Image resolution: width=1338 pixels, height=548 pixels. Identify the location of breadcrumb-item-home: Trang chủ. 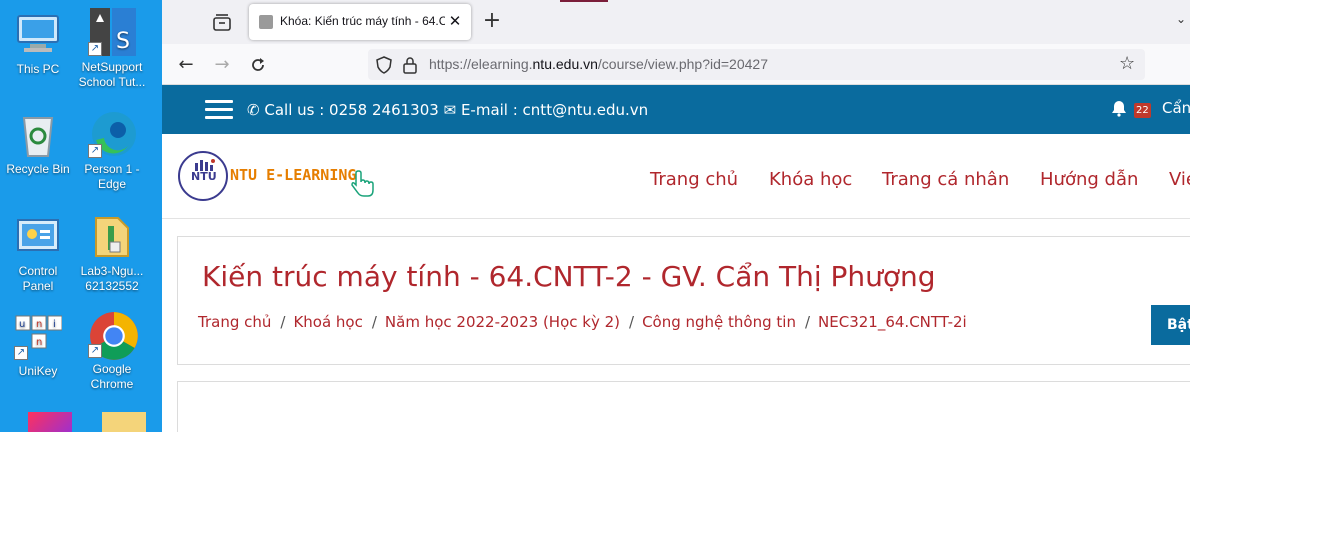
(234, 322).